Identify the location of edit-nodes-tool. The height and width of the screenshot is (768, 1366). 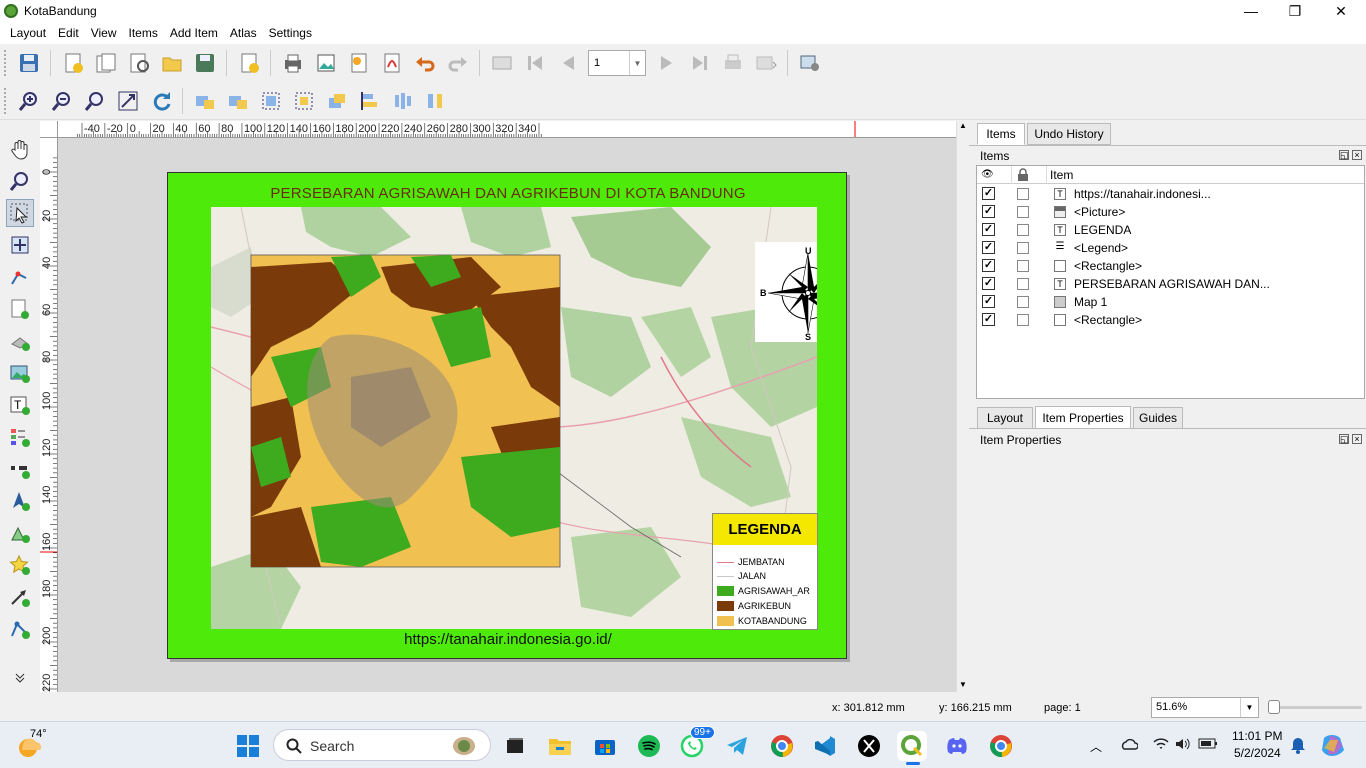
(20, 277).